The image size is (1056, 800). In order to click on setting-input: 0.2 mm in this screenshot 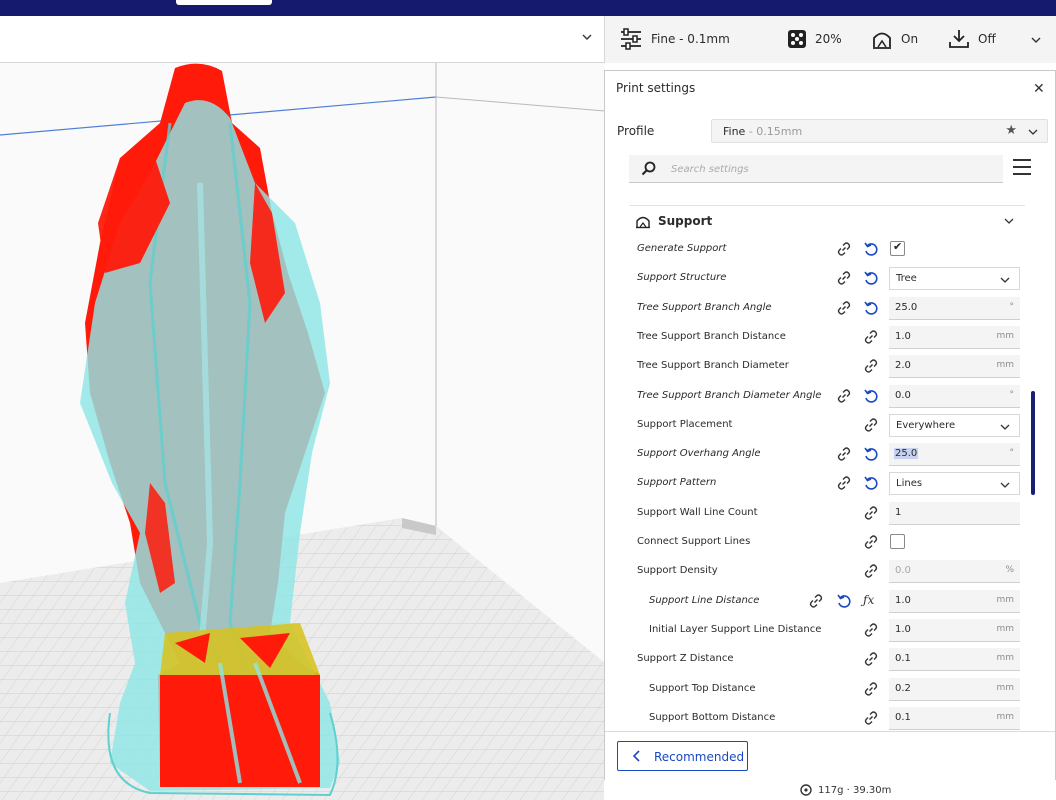, I will do `click(954, 689)`.